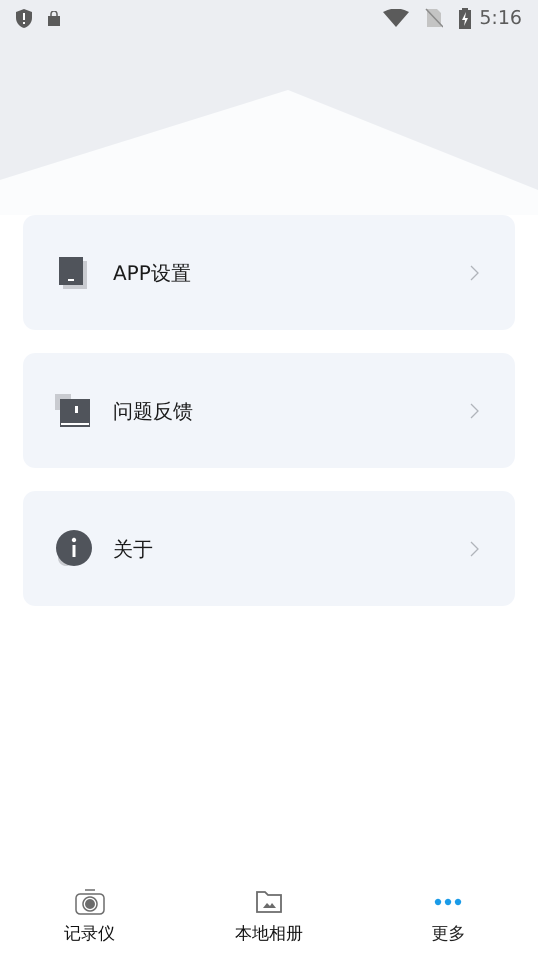  What do you see at coordinates (448, 902) in the screenshot?
I see `more-icon` at bounding box center [448, 902].